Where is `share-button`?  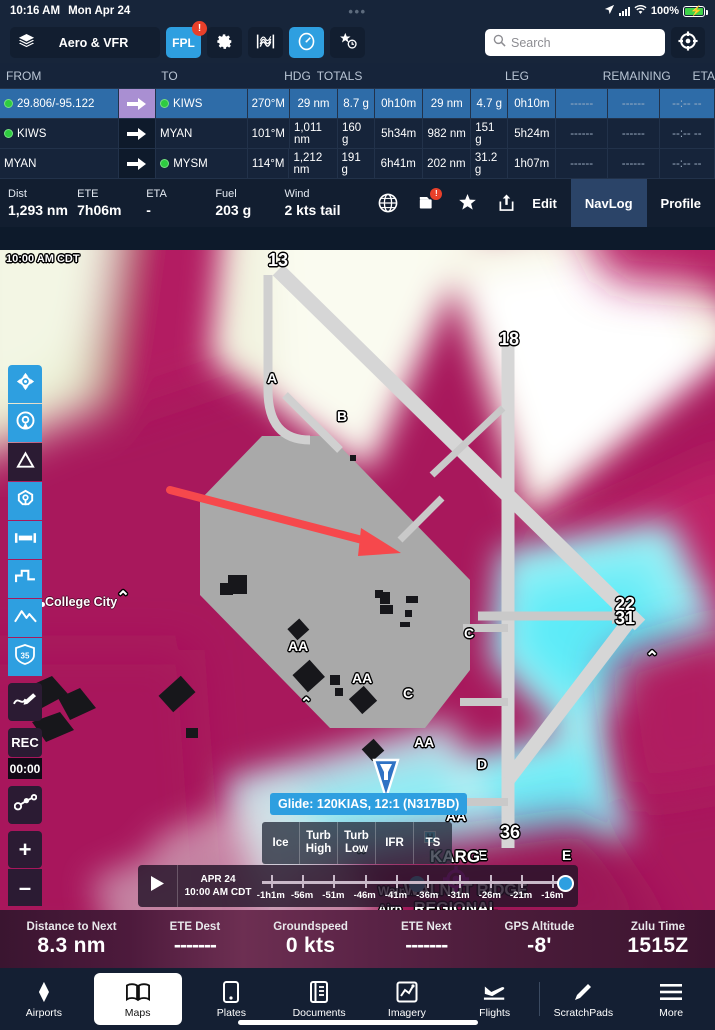 share-button is located at coordinates (508, 203).